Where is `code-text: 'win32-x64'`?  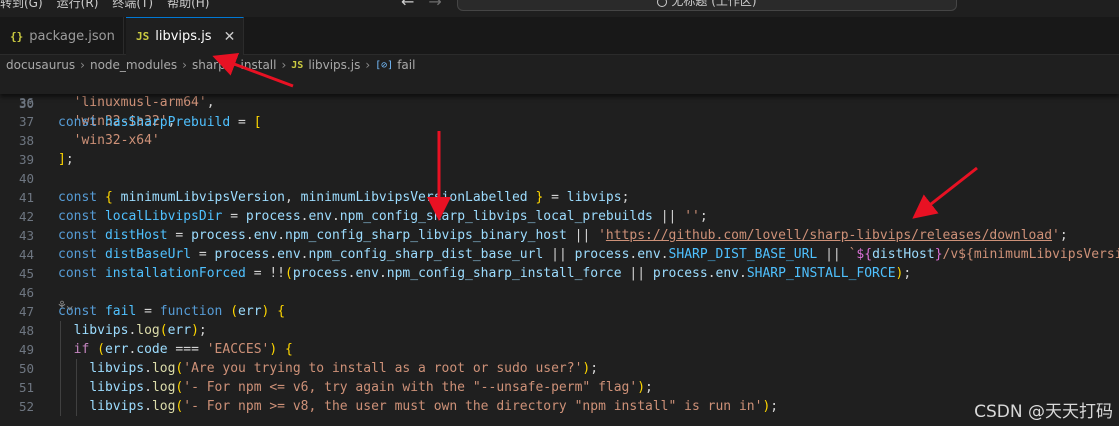 code-text: 'win32-x64' is located at coordinates (116, 140).